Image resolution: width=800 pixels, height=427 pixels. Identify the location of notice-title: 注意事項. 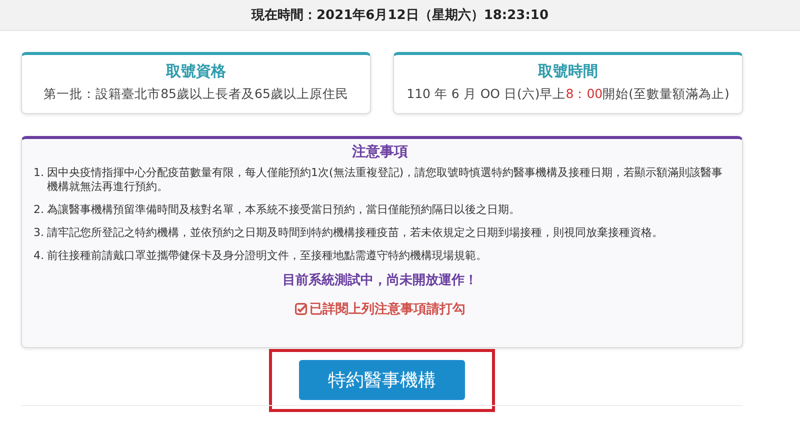
(380, 152).